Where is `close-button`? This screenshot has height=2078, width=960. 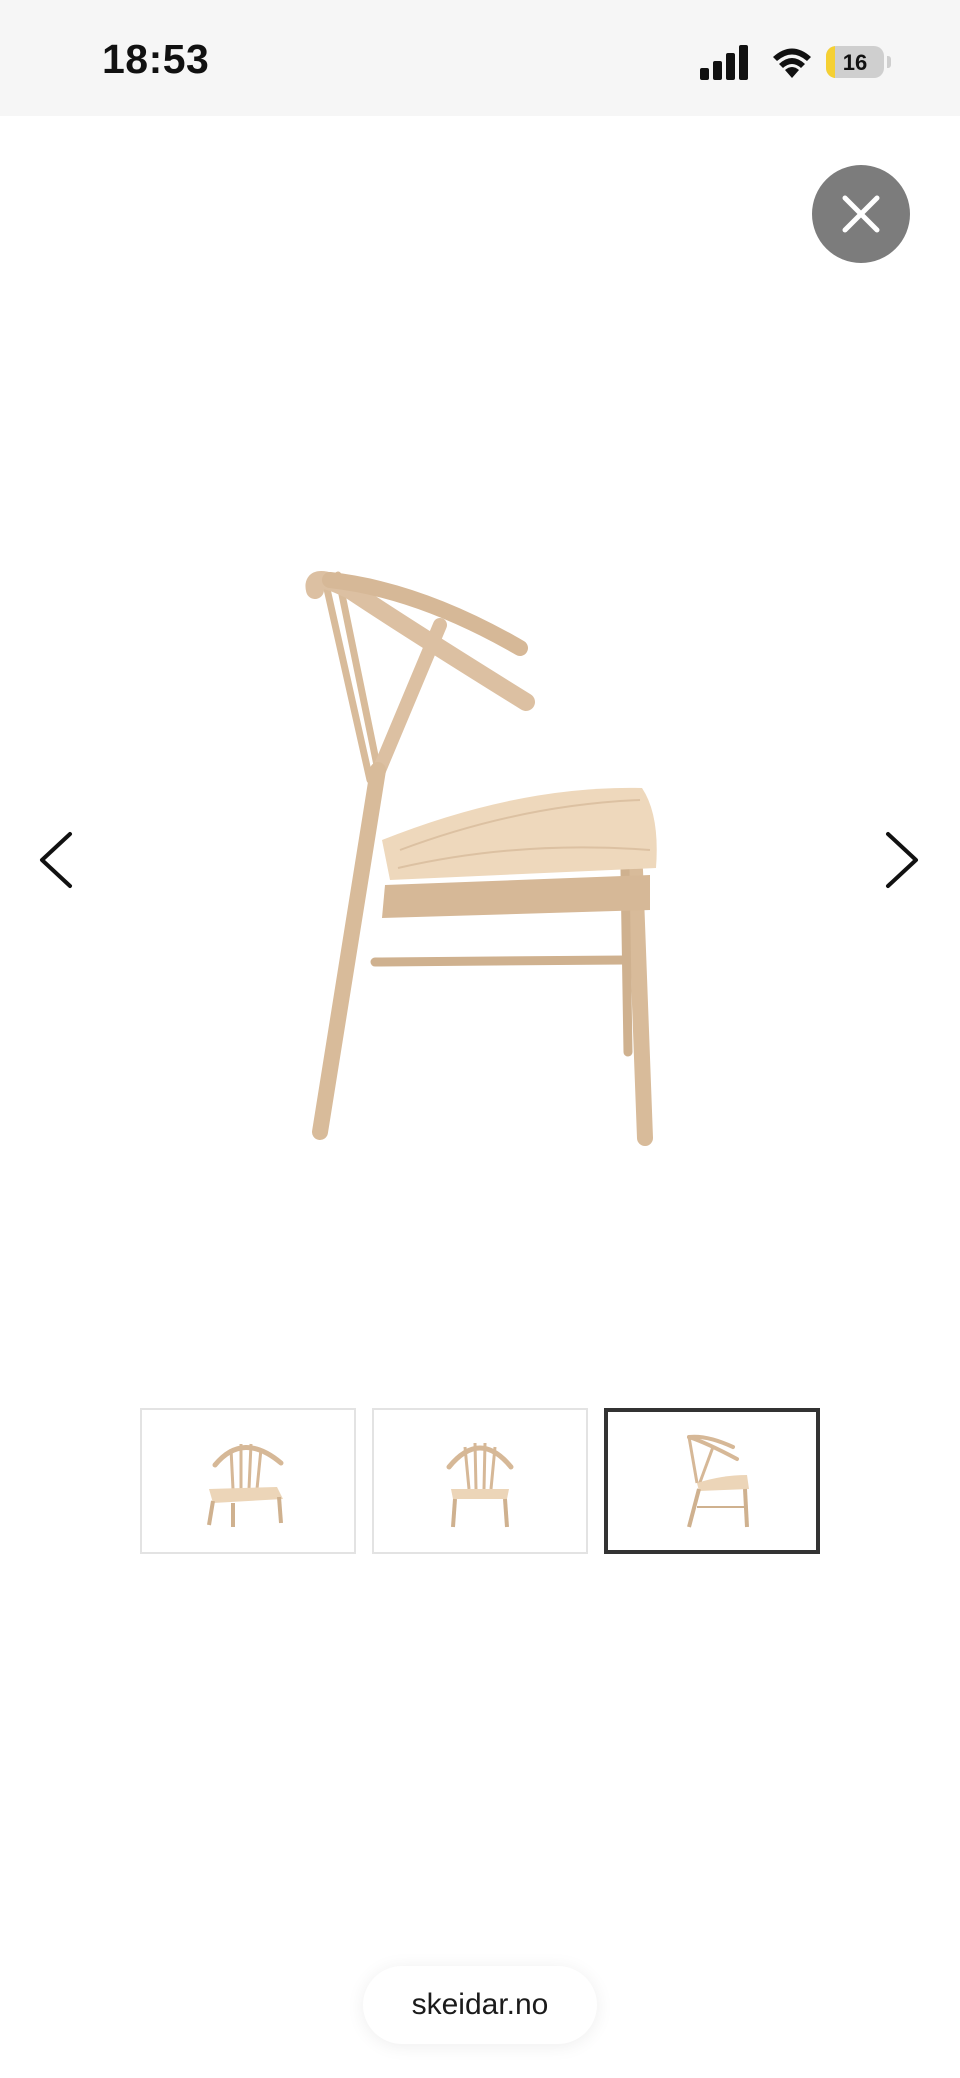
close-button is located at coordinates (861, 214).